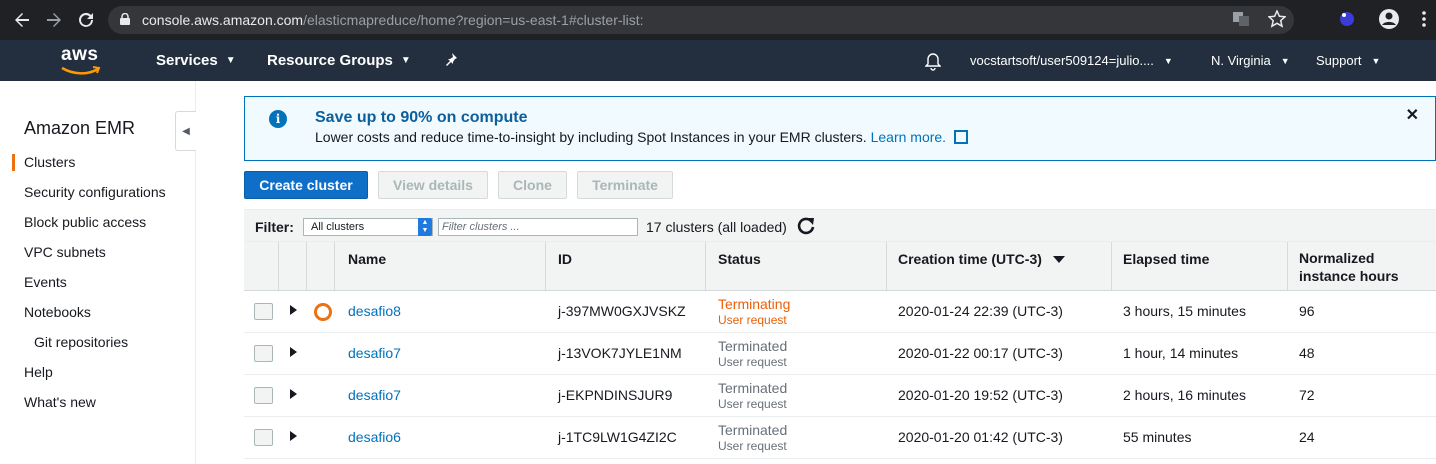 This screenshot has height=464, width=1436. Describe the element at coordinates (1307, 395) in the screenshot. I see `normalized-hours: 72` at that location.